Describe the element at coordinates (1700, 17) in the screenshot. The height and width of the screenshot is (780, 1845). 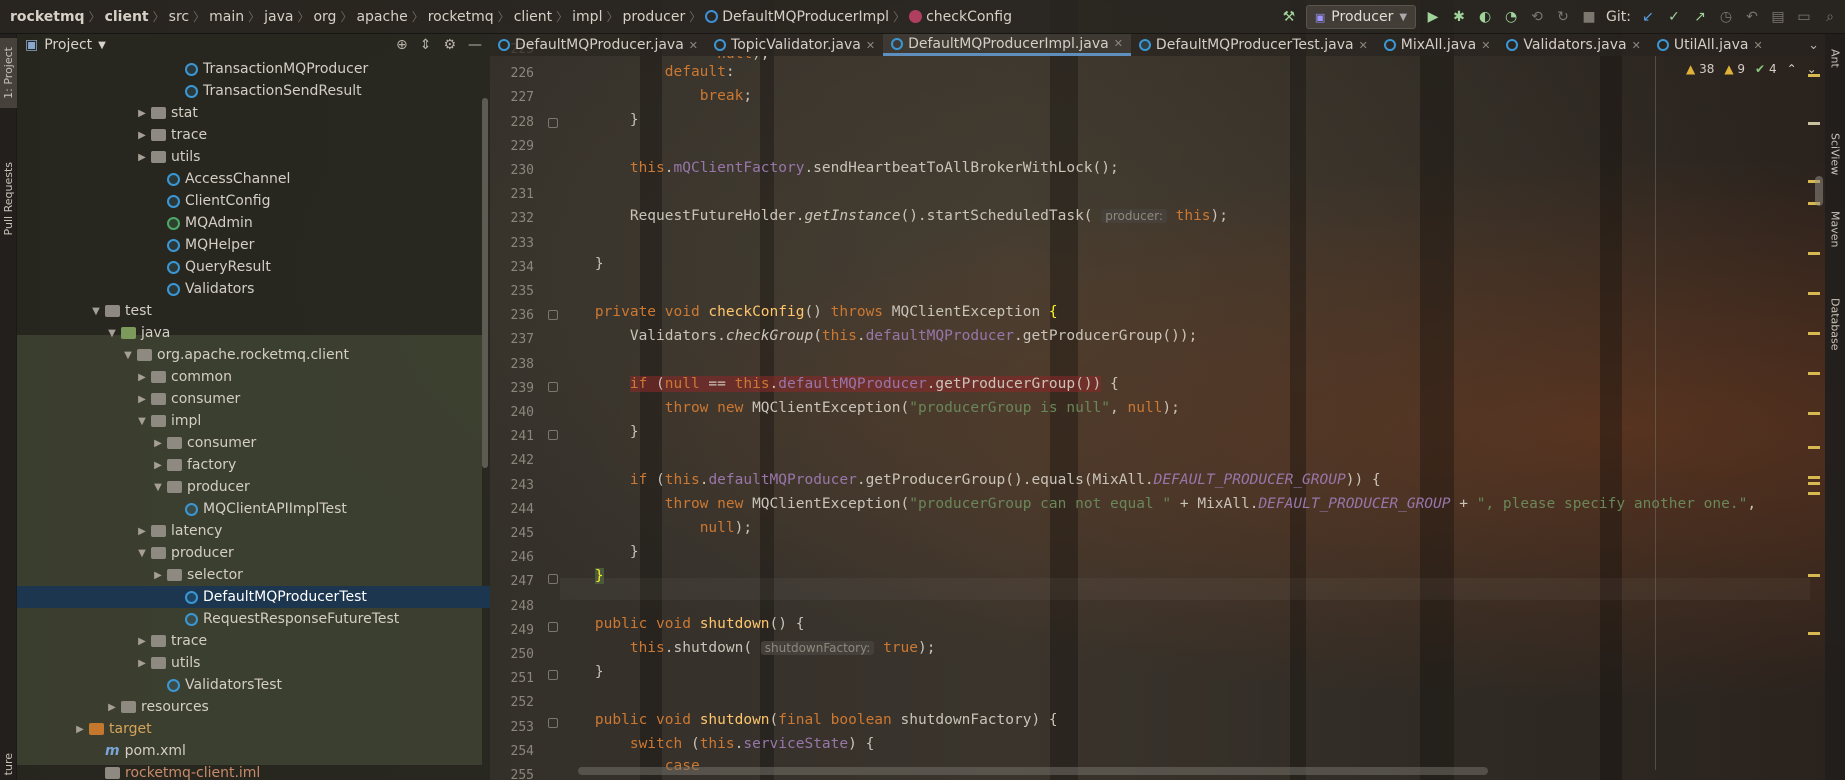
I see `git-push-icon: ↗` at that location.